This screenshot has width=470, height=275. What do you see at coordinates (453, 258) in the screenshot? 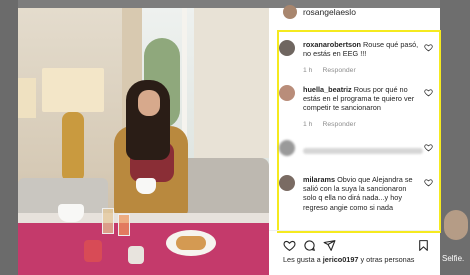
I see `peek-caption: Selfie.` at bounding box center [453, 258].